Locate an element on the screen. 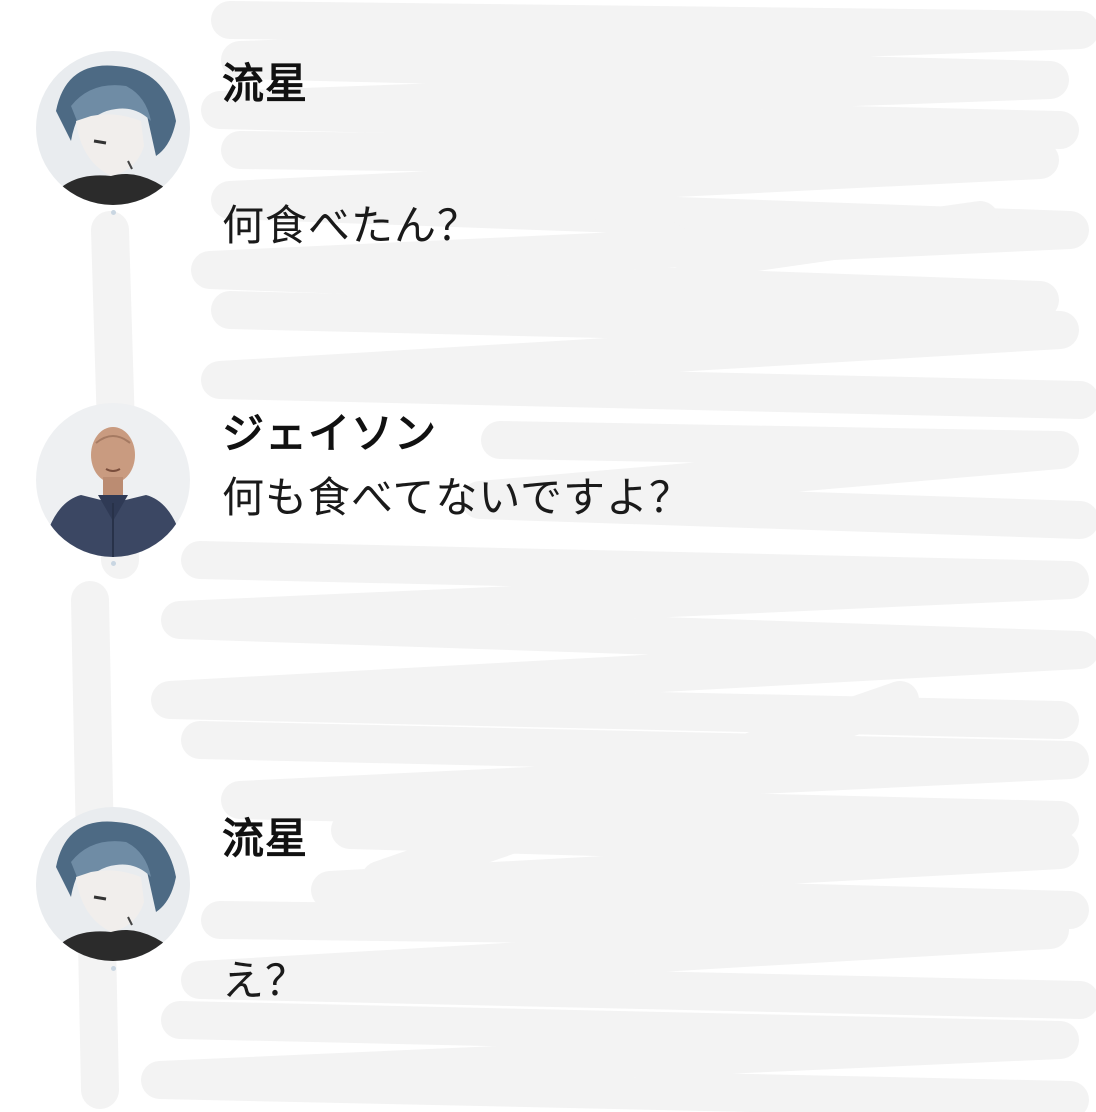  message-text: 何食べたん？ is located at coordinates (351, 225).